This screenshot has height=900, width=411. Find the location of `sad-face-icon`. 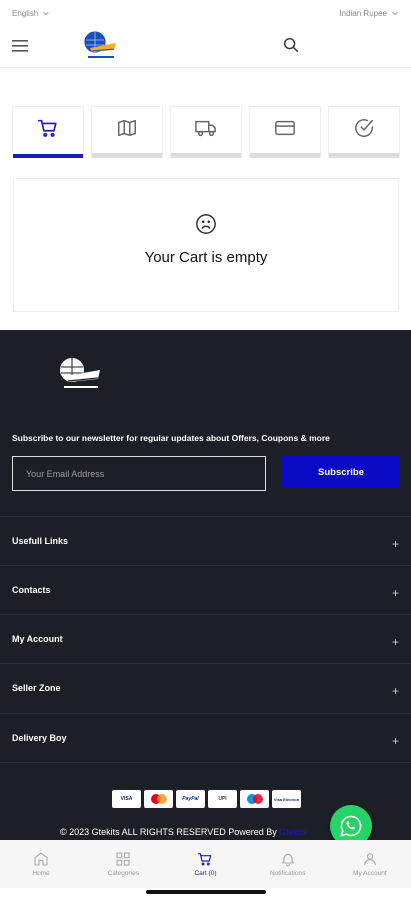

sad-face-icon is located at coordinates (206, 224).